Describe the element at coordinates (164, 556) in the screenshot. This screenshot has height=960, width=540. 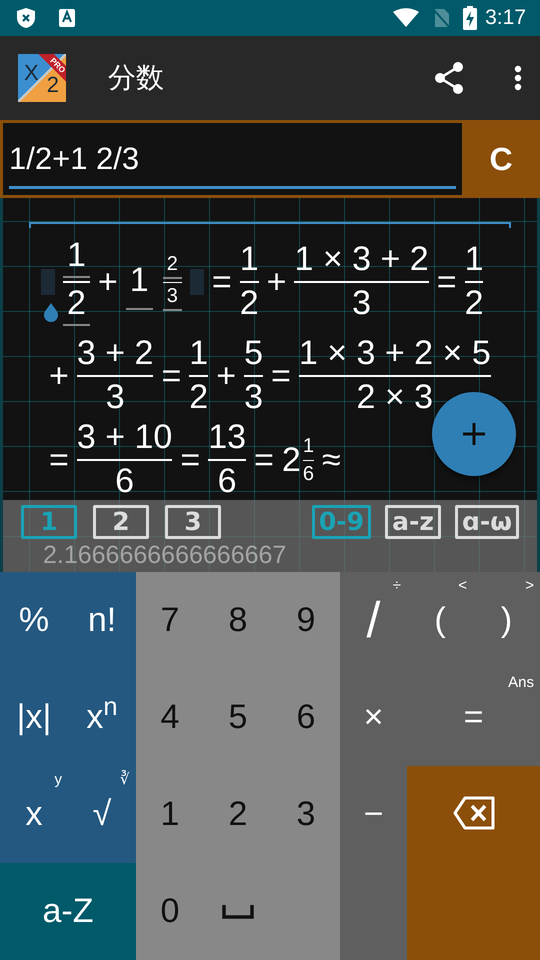
I see `result-text: 2.1666666666666667` at that location.